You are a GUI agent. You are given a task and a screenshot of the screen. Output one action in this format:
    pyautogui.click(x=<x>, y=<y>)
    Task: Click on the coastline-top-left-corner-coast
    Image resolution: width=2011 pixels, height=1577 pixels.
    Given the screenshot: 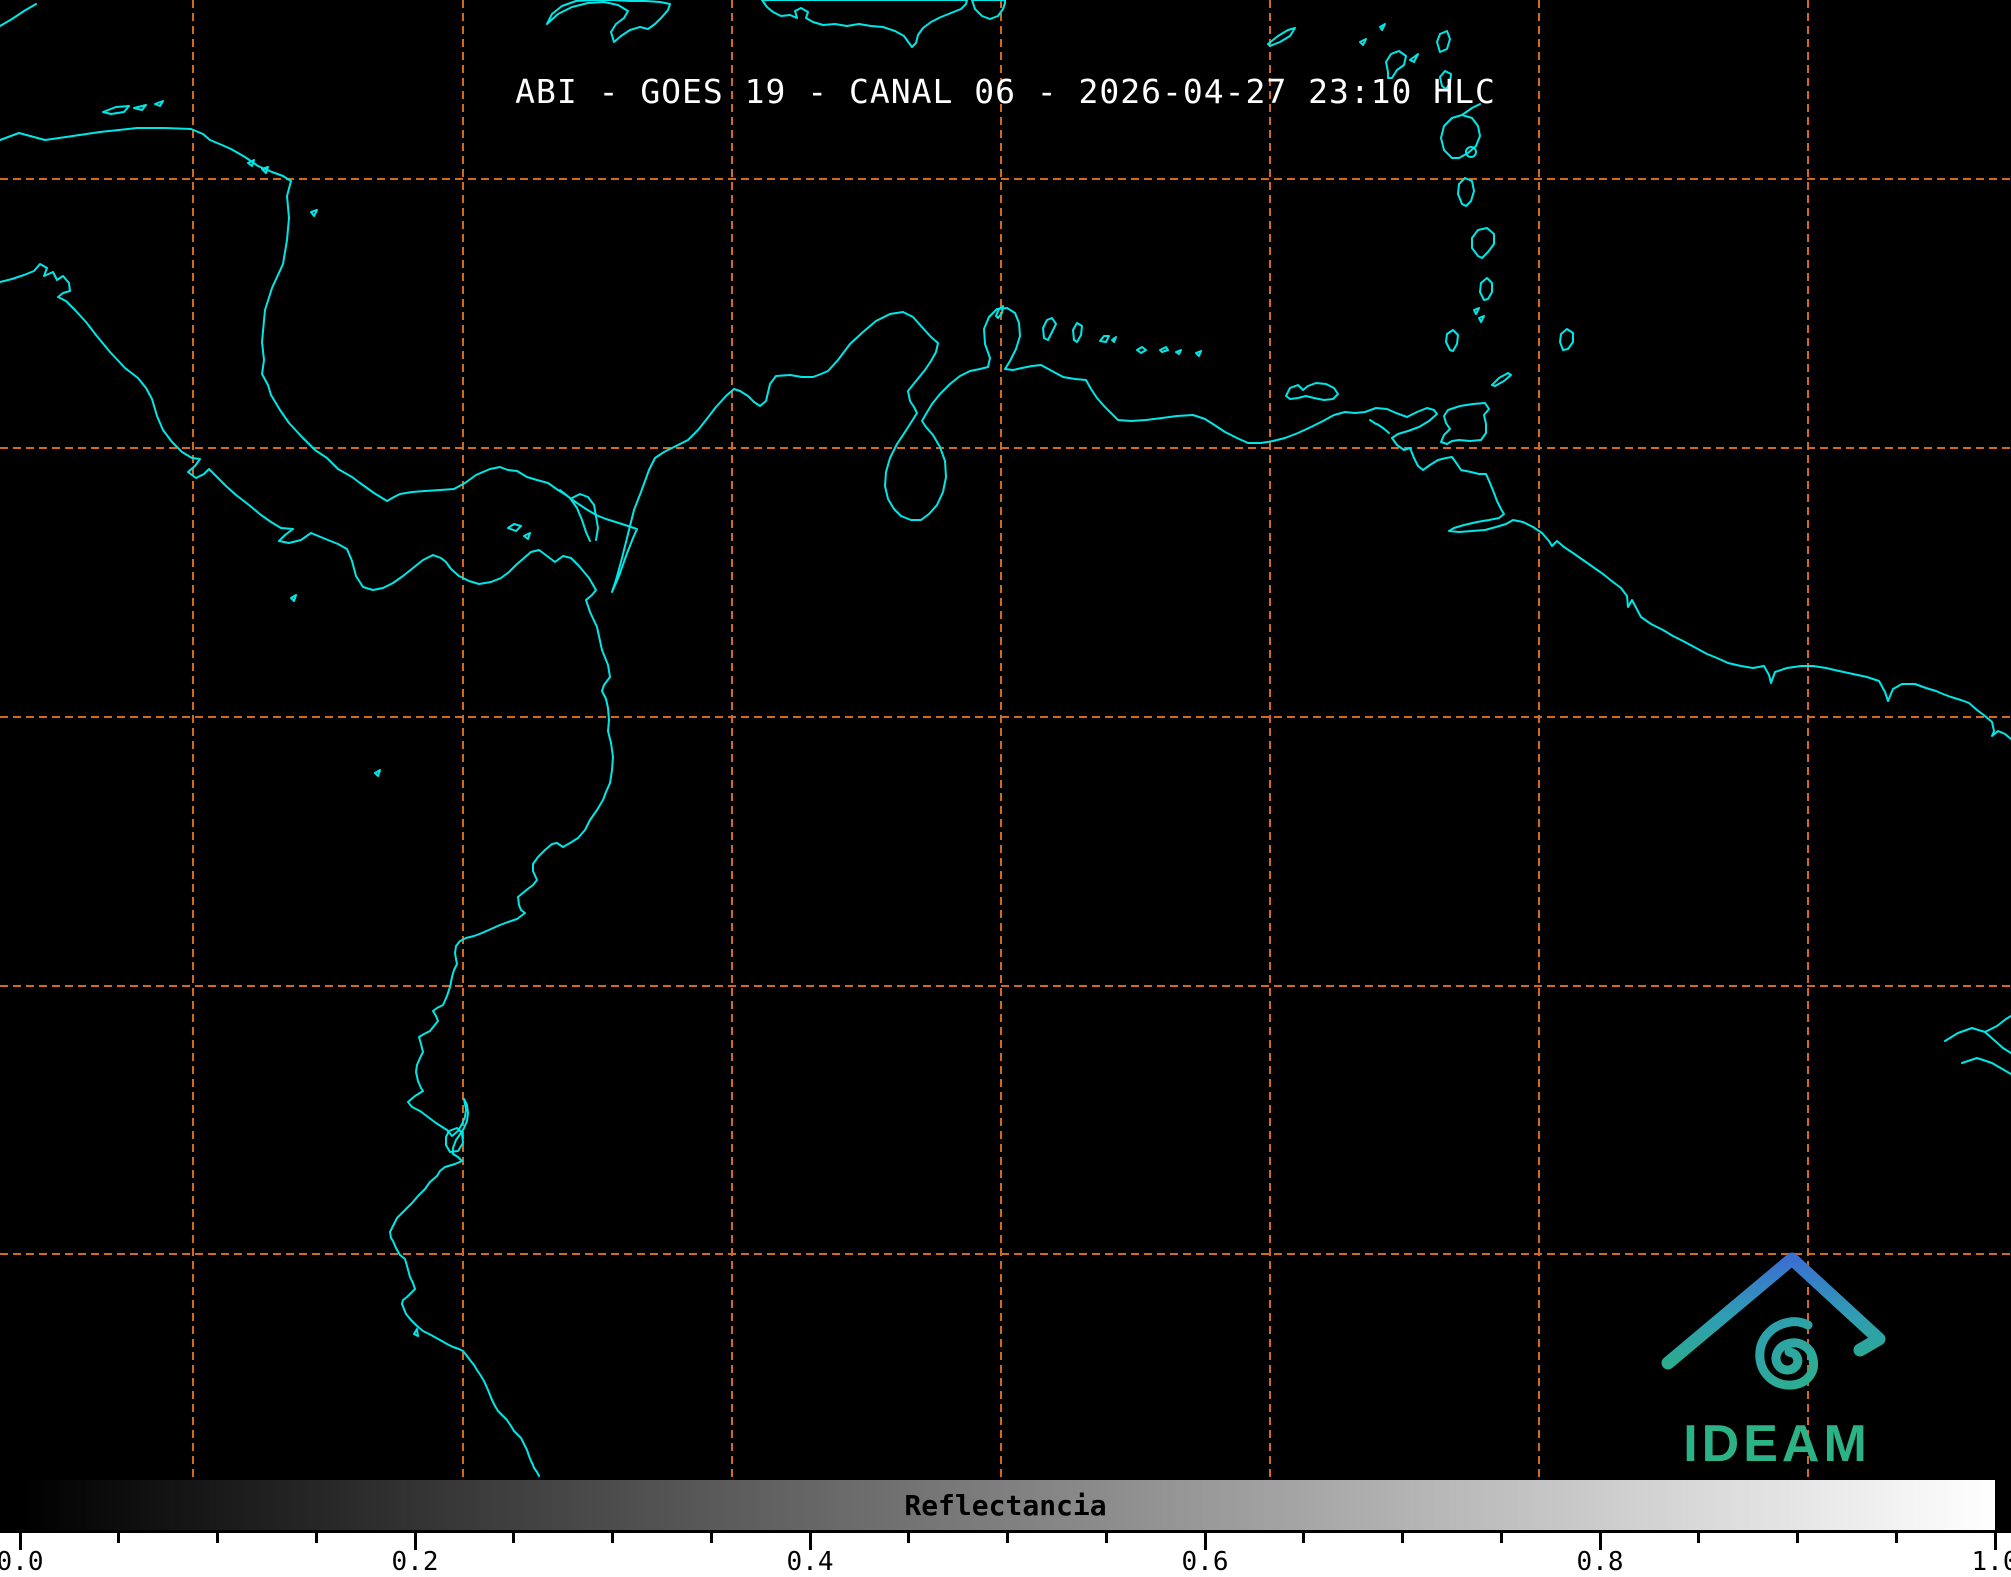 What is the action you would take?
    pyautogui.click(x=18, y=15)
    